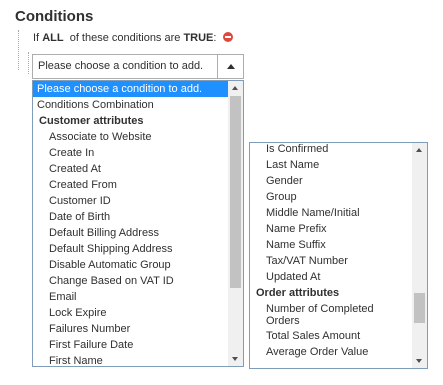 The image size is (443, 385). What do you see at coordinates (121, 66) in the screenshot?
I see `condition-select-value: Please choose a condition to add.` at bounding box center [121, 66].